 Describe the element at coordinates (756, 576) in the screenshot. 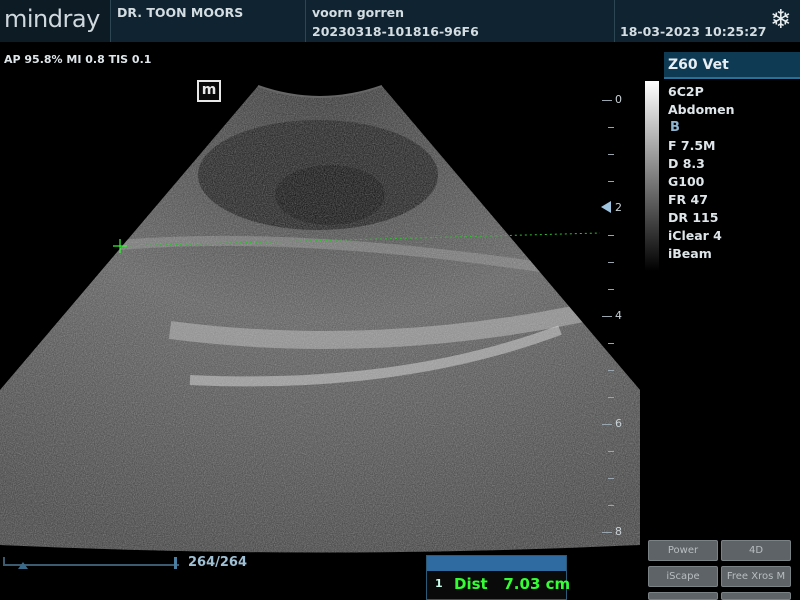

I see `free-xros-m-button: Free Xros M` at that location.